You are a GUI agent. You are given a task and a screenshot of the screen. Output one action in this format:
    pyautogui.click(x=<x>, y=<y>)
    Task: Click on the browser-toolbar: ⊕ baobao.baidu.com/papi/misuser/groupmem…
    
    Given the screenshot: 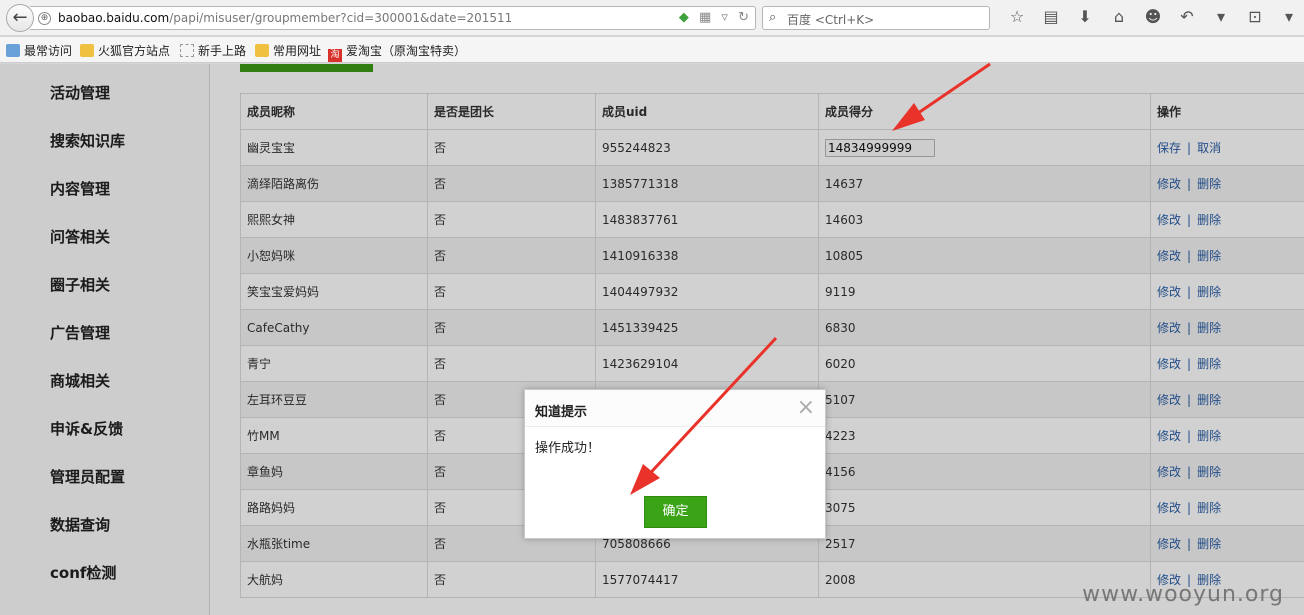 What is the action you would take?
    pyautogui.click(x=652, y=18)
    